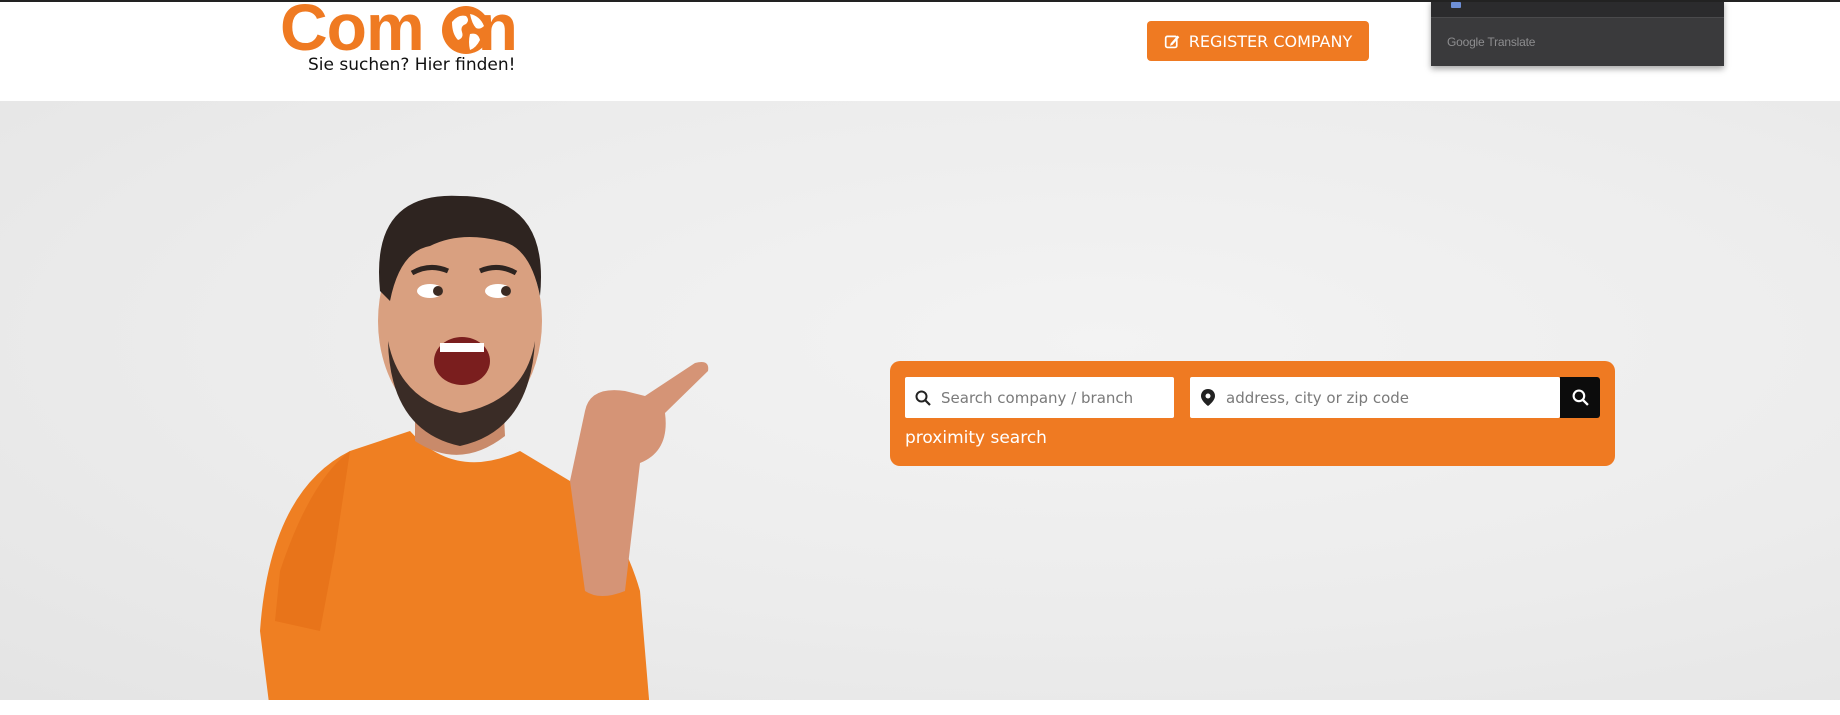  What do you see at coordinates (1172, 41) in the screenshot?
I see `edit-icon` at bounding box center [1172, 41].